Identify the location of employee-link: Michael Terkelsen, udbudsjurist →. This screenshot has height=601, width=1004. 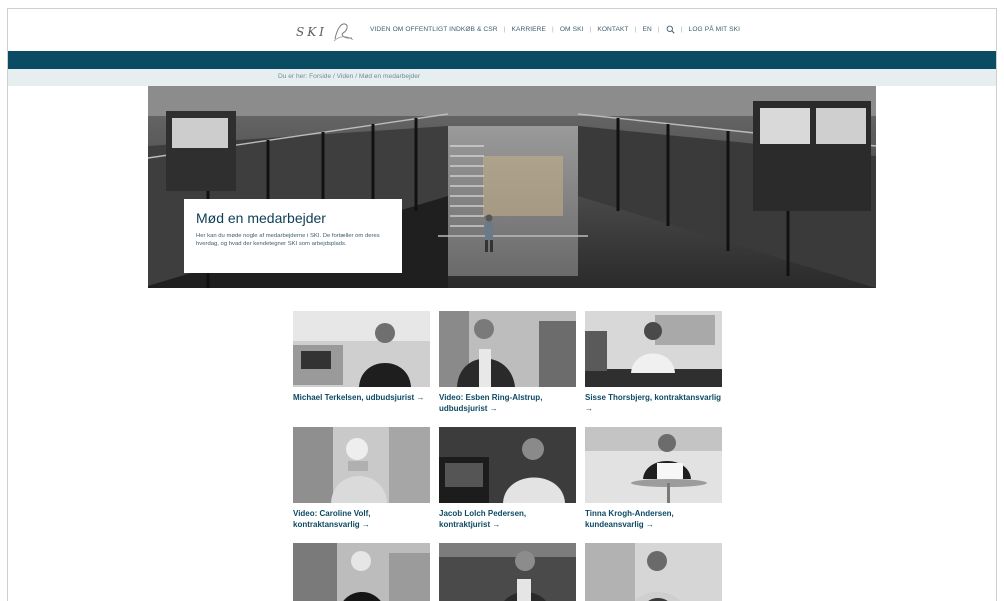
(361, 398).